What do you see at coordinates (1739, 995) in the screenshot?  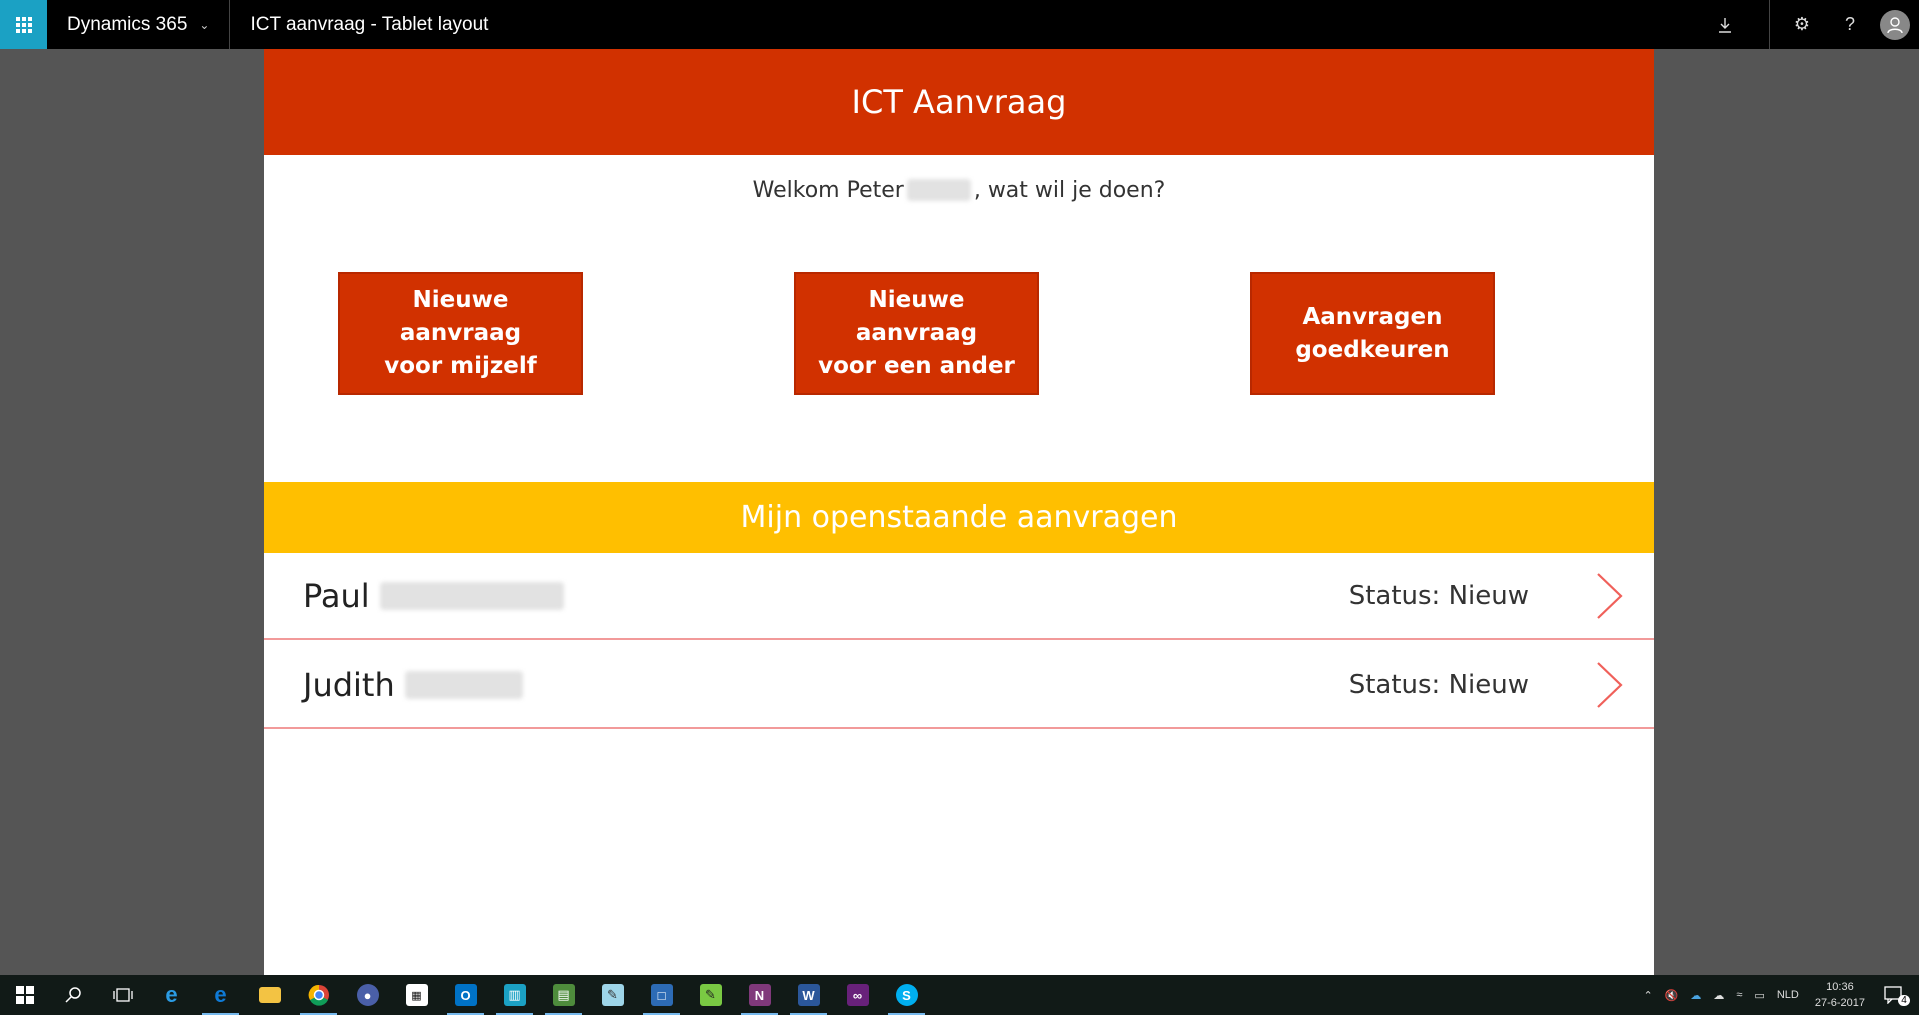 I see `wifi-icon: ≈` at bounding box center [1739, 995].